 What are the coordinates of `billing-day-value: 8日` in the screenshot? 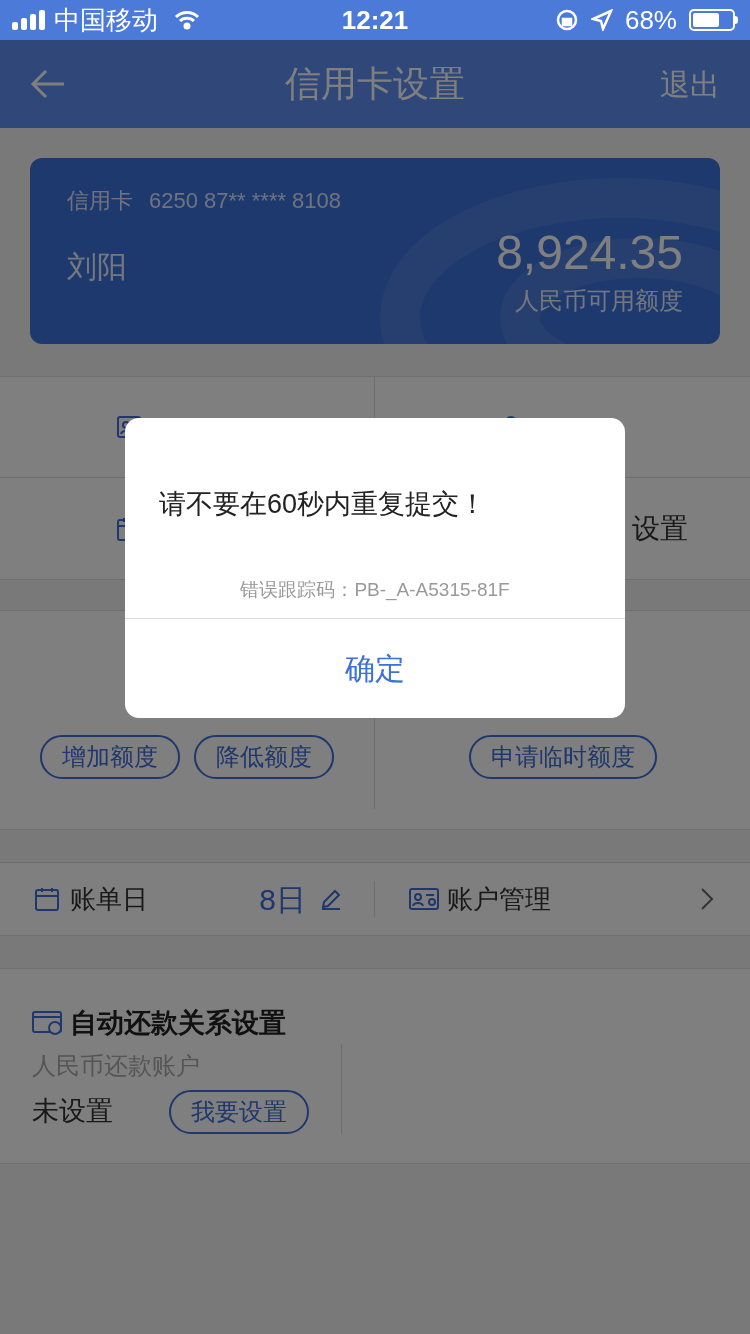 It's located at (282, 899).